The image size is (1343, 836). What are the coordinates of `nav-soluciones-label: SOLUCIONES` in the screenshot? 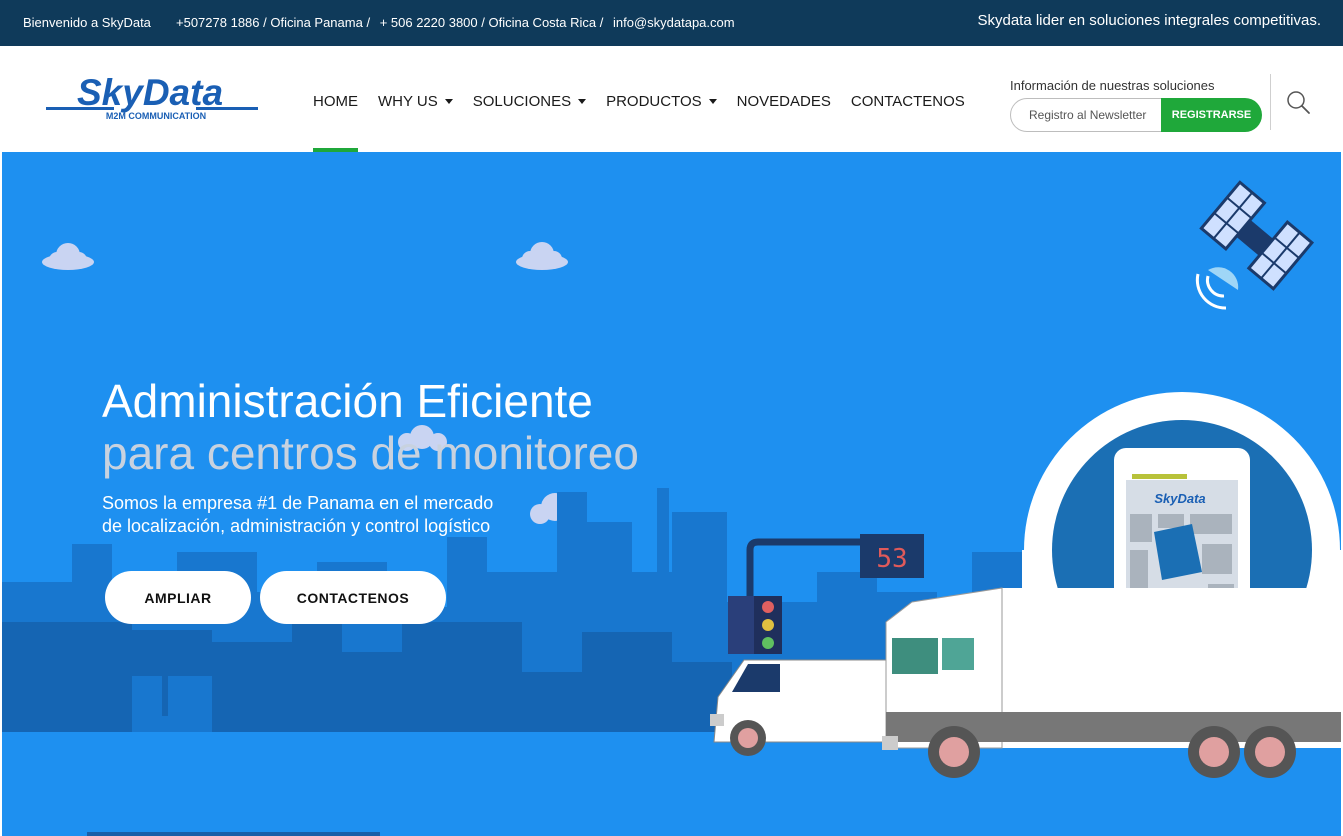 It's located at (522, 101).